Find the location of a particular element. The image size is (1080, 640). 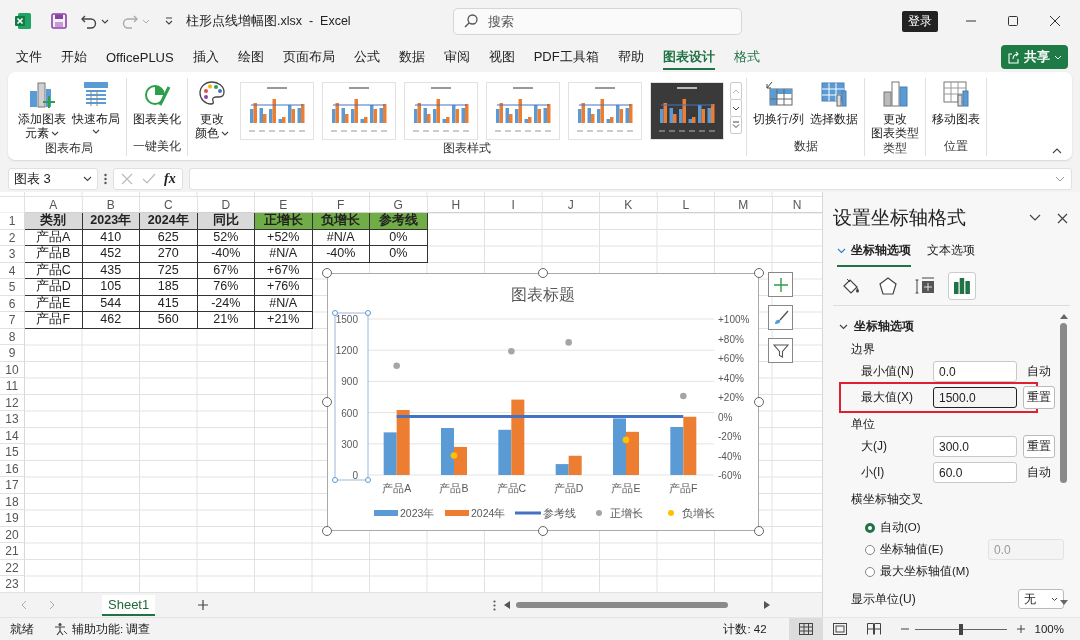

row-number: 1 is located at coordinates (12, 221).